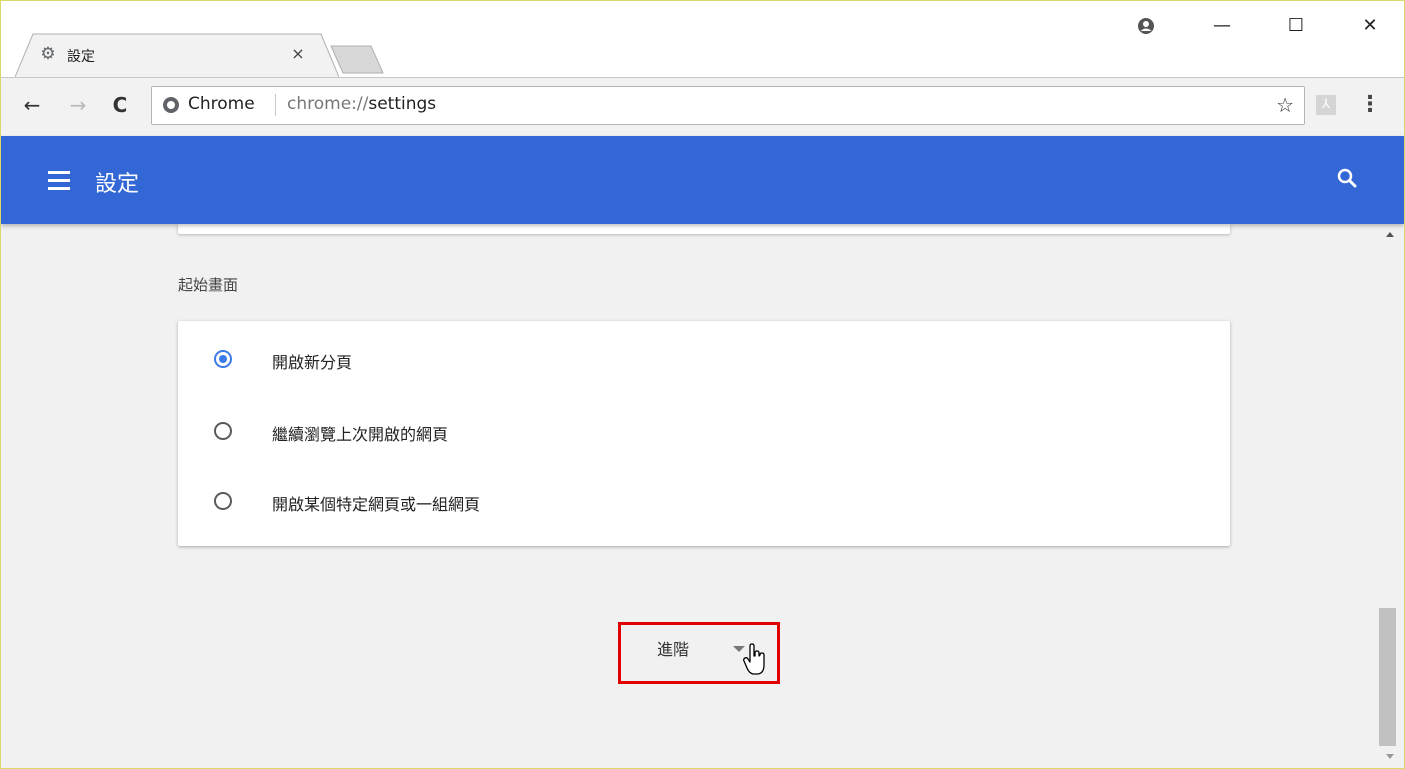 The width and height of the screenshot is (1405, 769). I want to click on account-icon, so click(1146, 26).